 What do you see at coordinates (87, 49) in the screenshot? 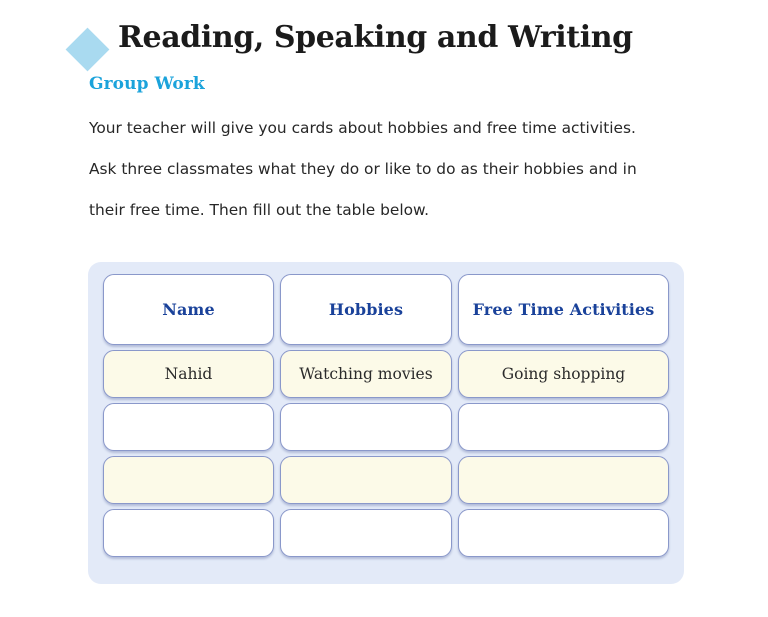
I see `diamond-icon` at bounding box center [87, 49].